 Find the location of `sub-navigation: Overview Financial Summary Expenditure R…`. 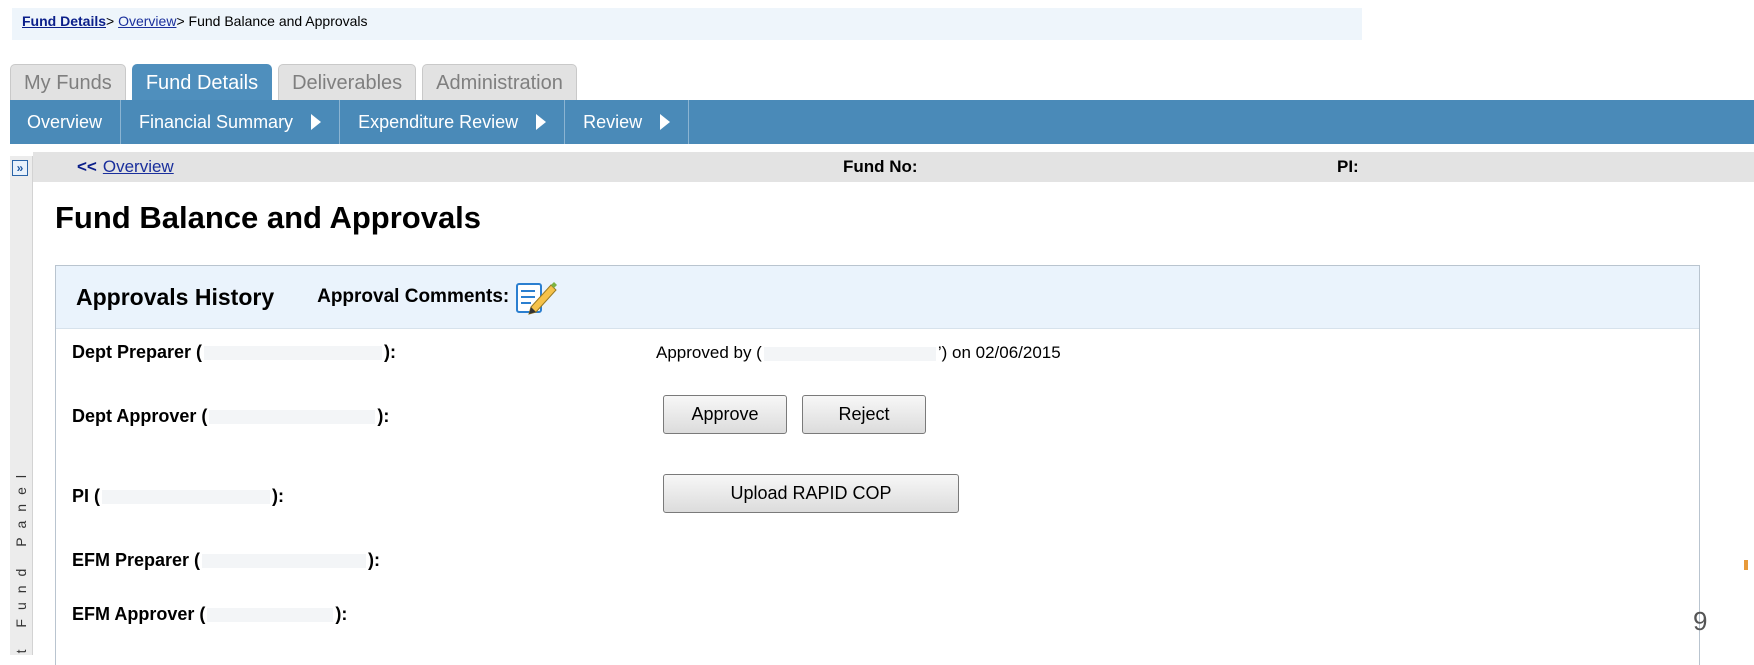

sub-navigation: Overview Financial Summary Expenditure R… is located at coordinates (882, 122).